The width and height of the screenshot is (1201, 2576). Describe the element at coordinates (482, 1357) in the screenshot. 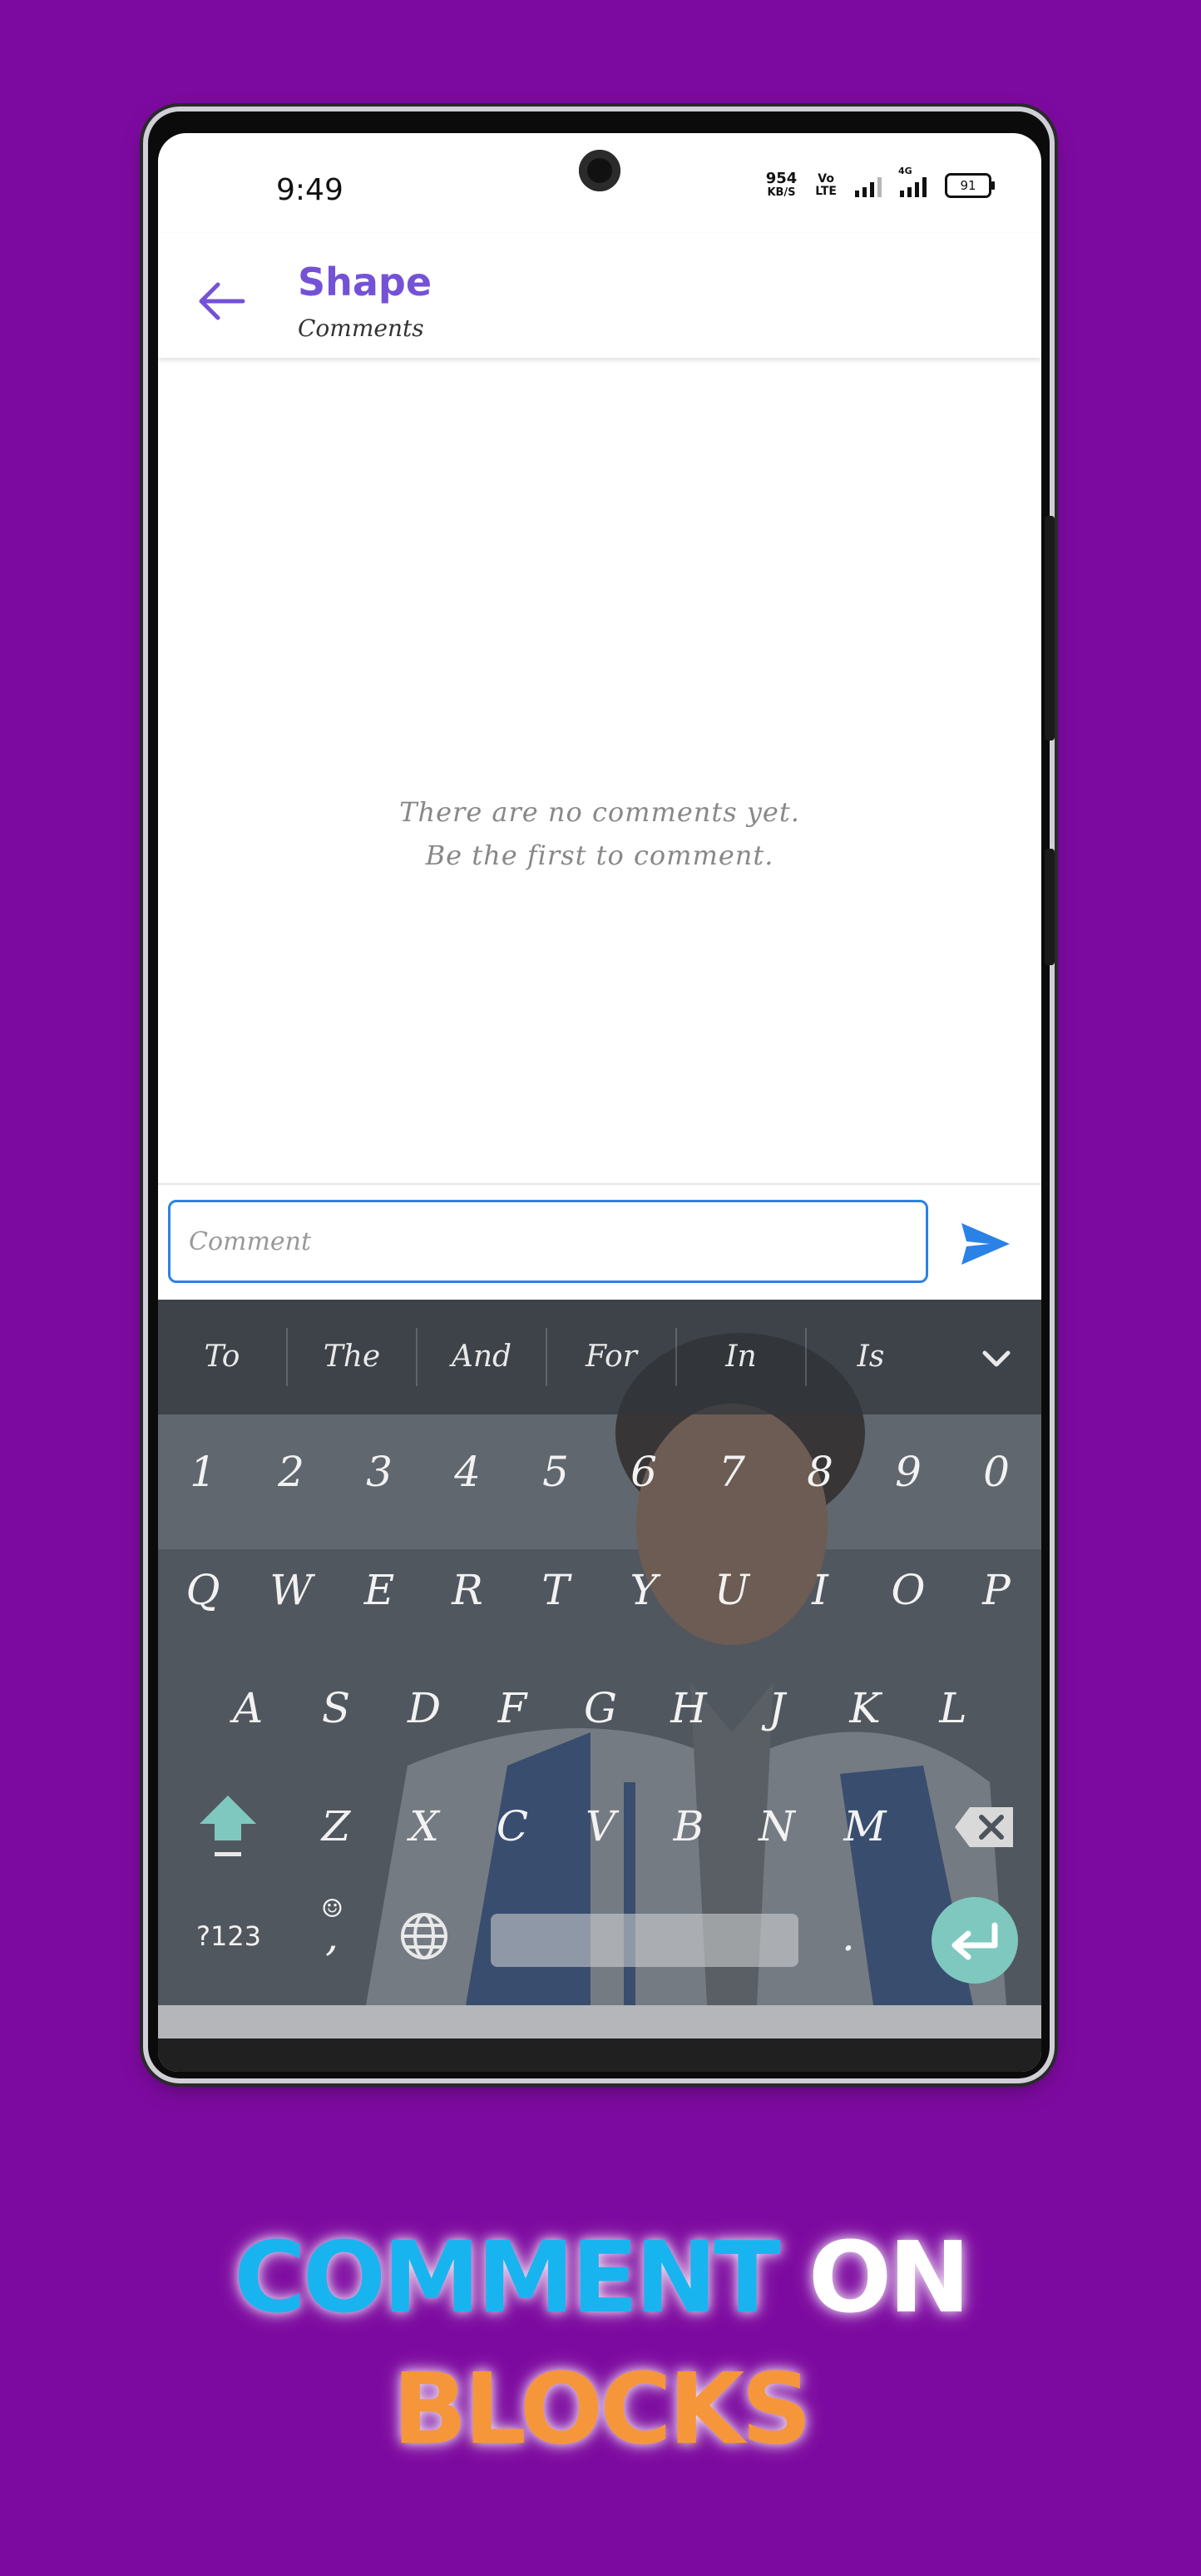

I see `suggestion-item: And` at that location.